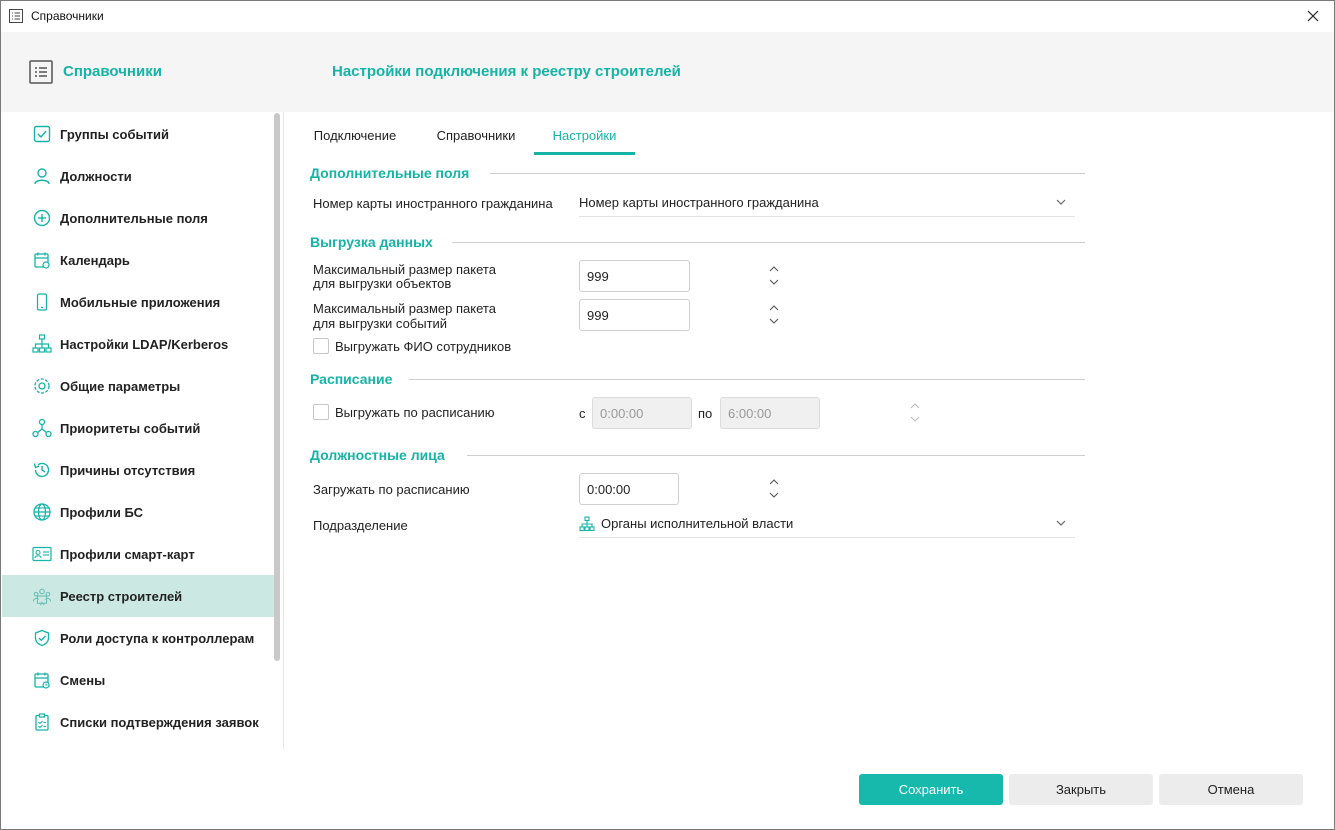  I want to click on sidebar-item-calendar: Календарь, so click(138, 260).